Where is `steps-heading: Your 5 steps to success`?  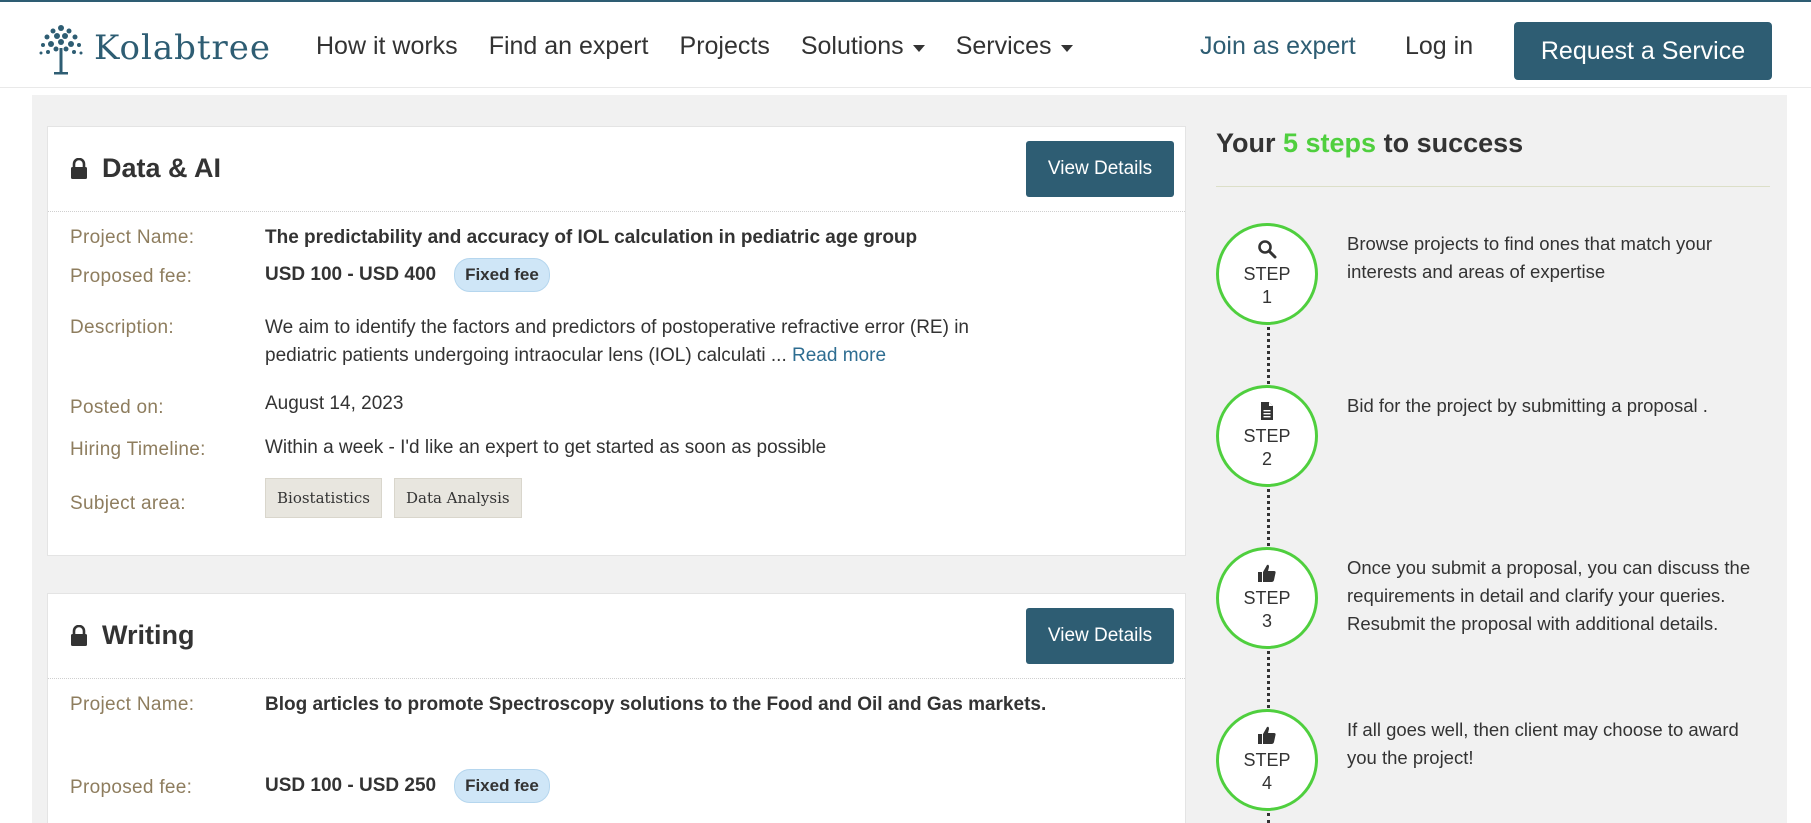 steps-heading: Your 5 steps to success is located at coordinates (1369, 143).